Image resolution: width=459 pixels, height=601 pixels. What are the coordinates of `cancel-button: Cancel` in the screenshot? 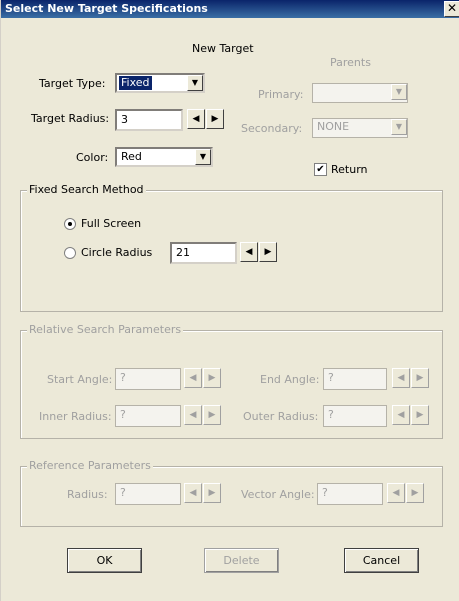 It's located at (381, 560).